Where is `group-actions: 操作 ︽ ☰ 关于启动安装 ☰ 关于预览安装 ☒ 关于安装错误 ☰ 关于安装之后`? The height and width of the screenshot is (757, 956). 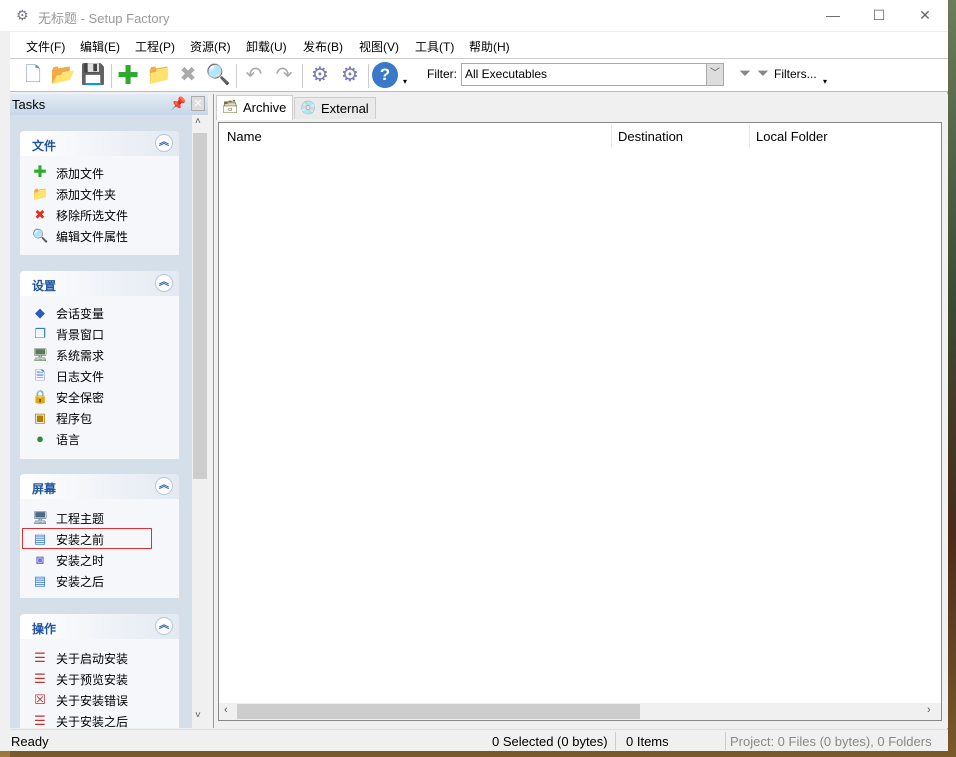
group-actions: 操作 ︽ ☰ 关于启动安装 ☰ 关于预览安装 ☒ 关于安装错误 ☰ 关于安装之后 is located at coordinates (99, 671).